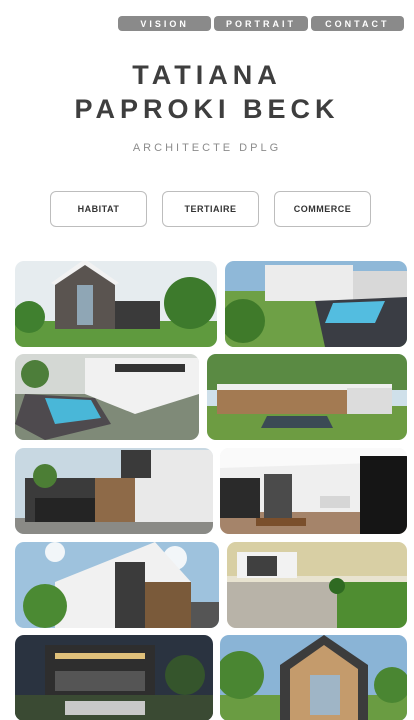  I want to click on category-commerce-button: COMMERCE, so click(322, 209).